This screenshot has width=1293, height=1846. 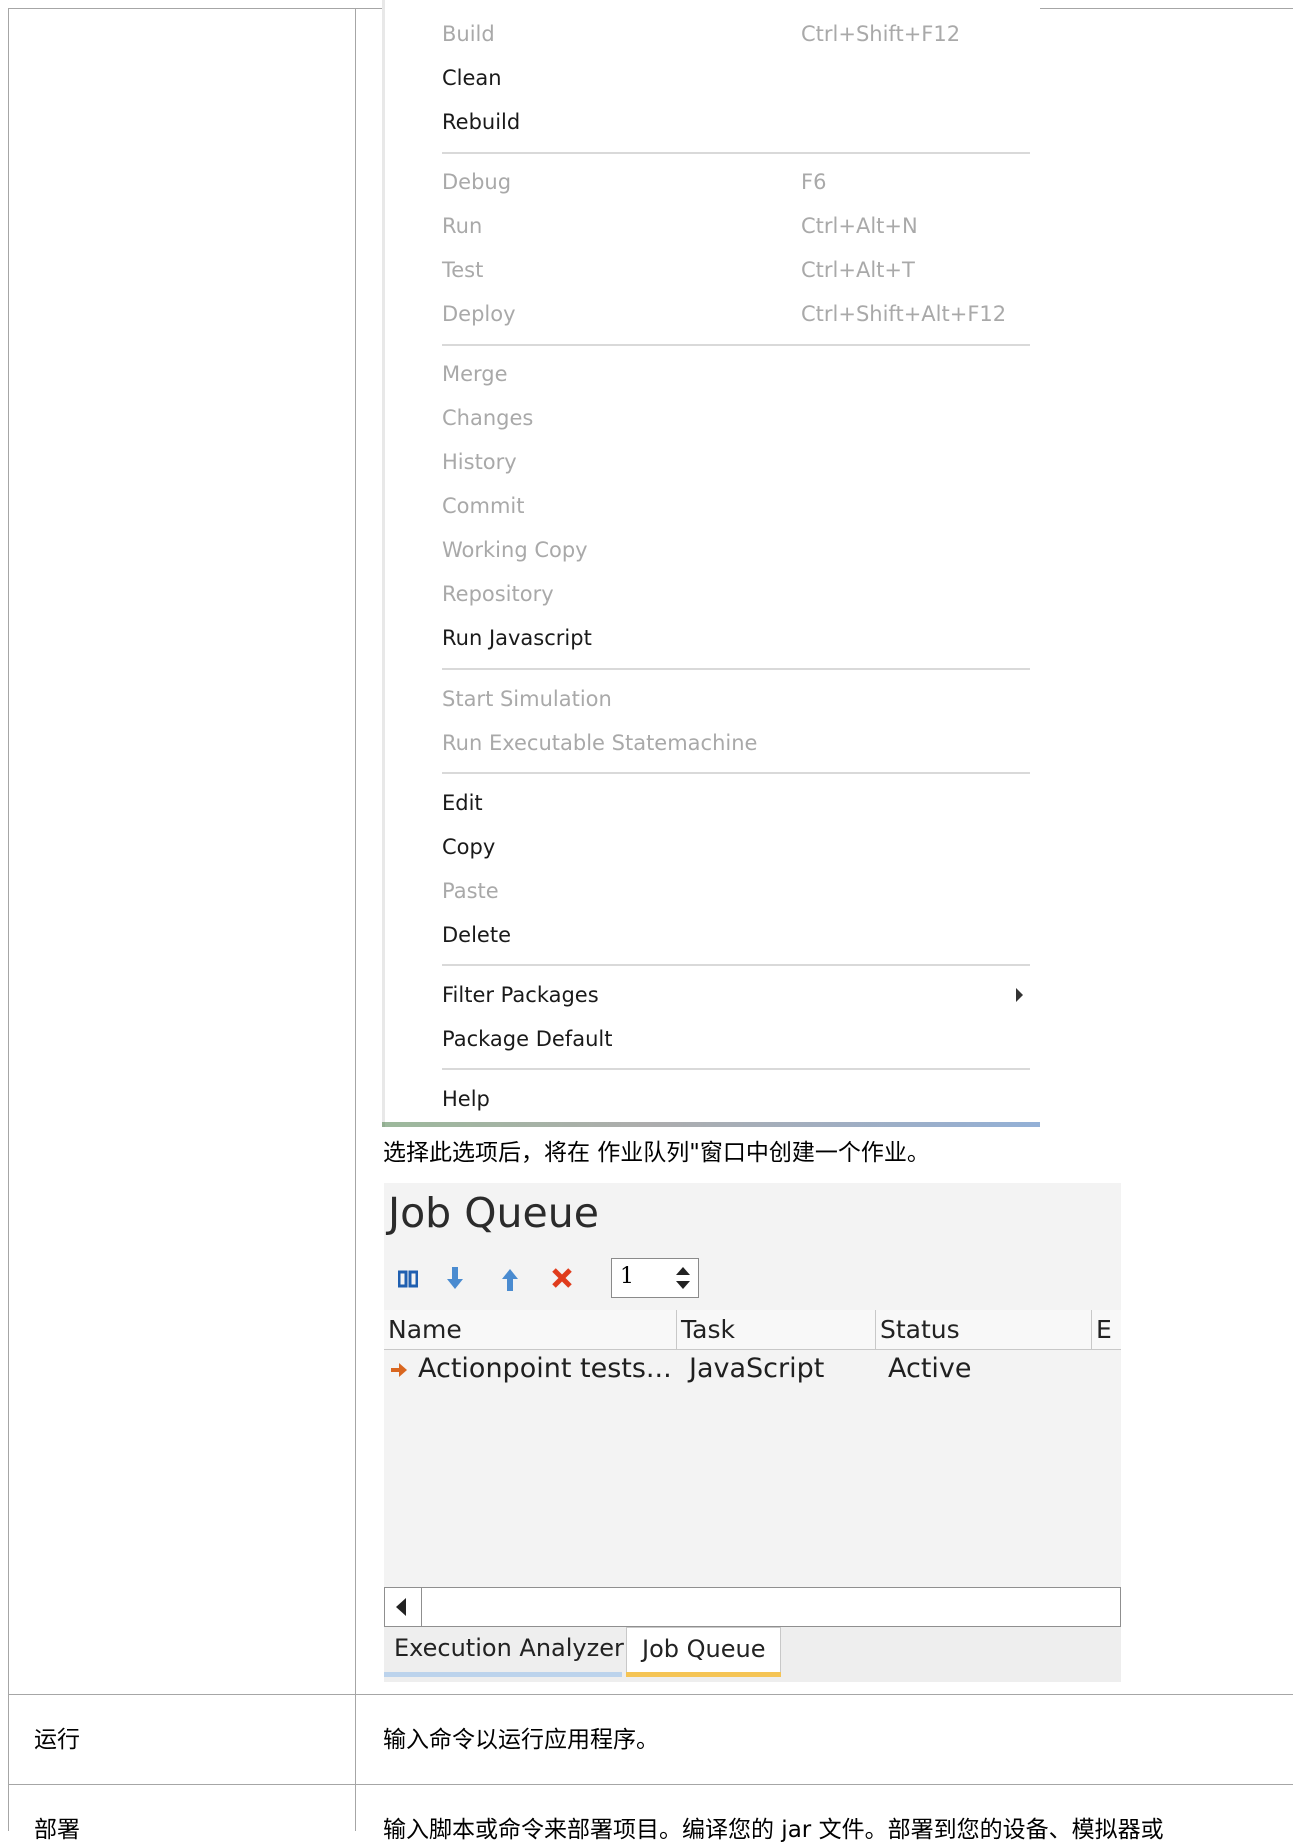 I want to click on menu-item-repository: Repository, so click(x=498, y=594).